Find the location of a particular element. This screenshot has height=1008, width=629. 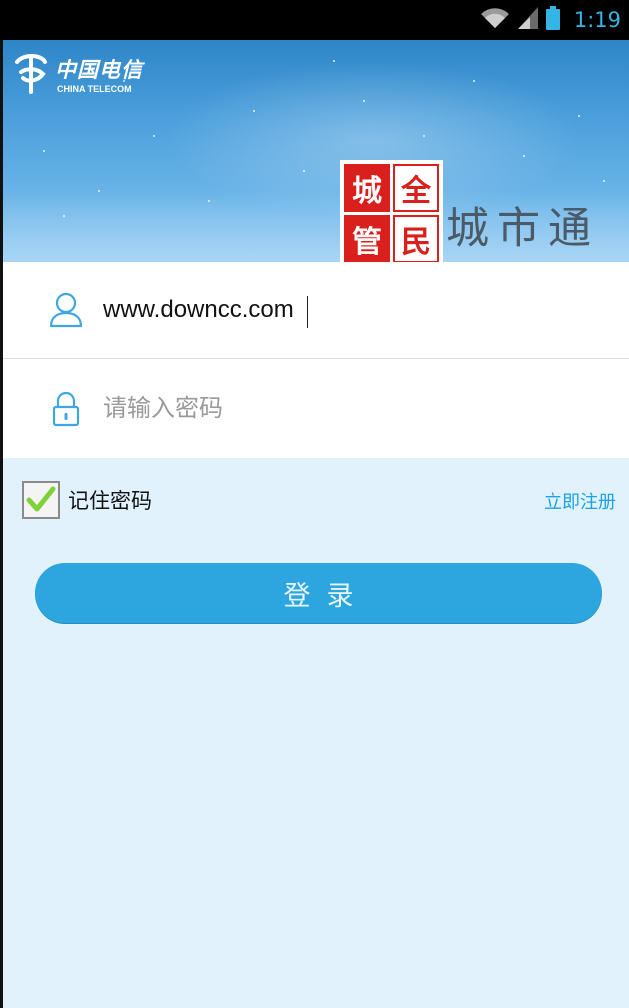

password-input is located at coordinates (343, 408).